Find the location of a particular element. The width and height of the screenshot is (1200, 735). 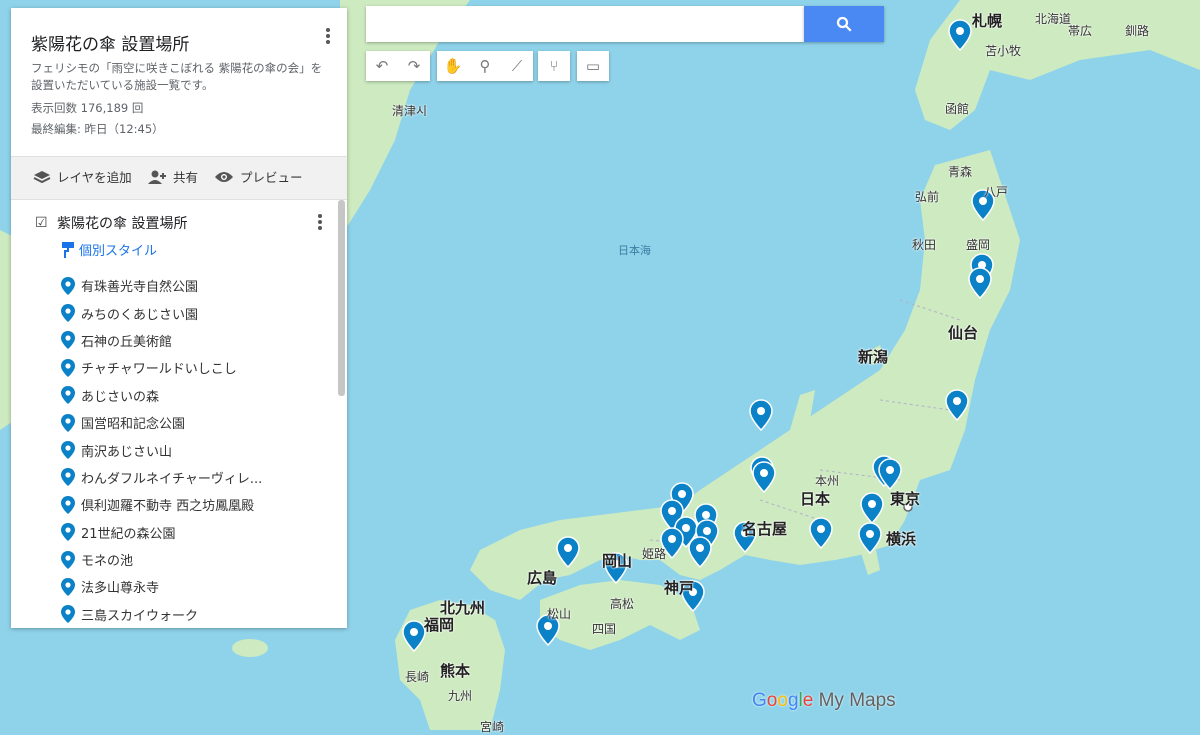

marker-icon: ⚲ is located at coordinates (485, 66).